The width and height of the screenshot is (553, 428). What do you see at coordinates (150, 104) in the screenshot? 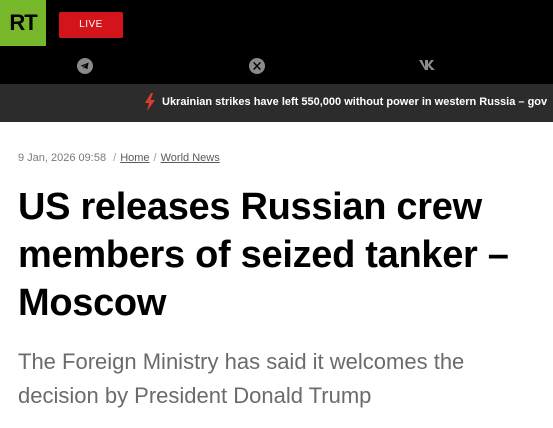
I see `lightning-icon` at bounding box center [150, 104].